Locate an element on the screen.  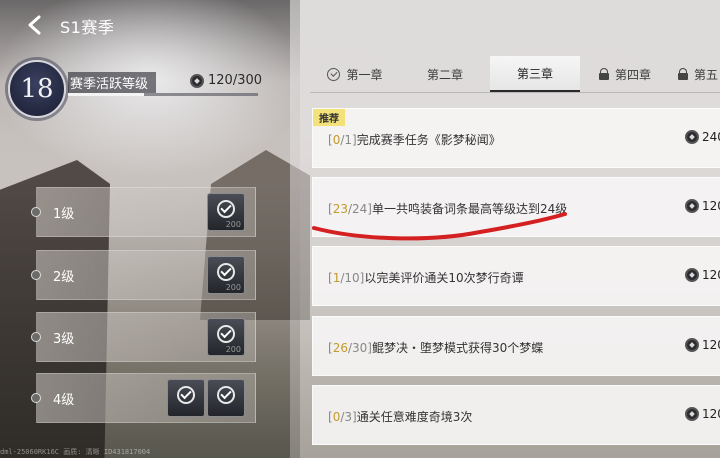
back-button is located at coordinates (35, 25).